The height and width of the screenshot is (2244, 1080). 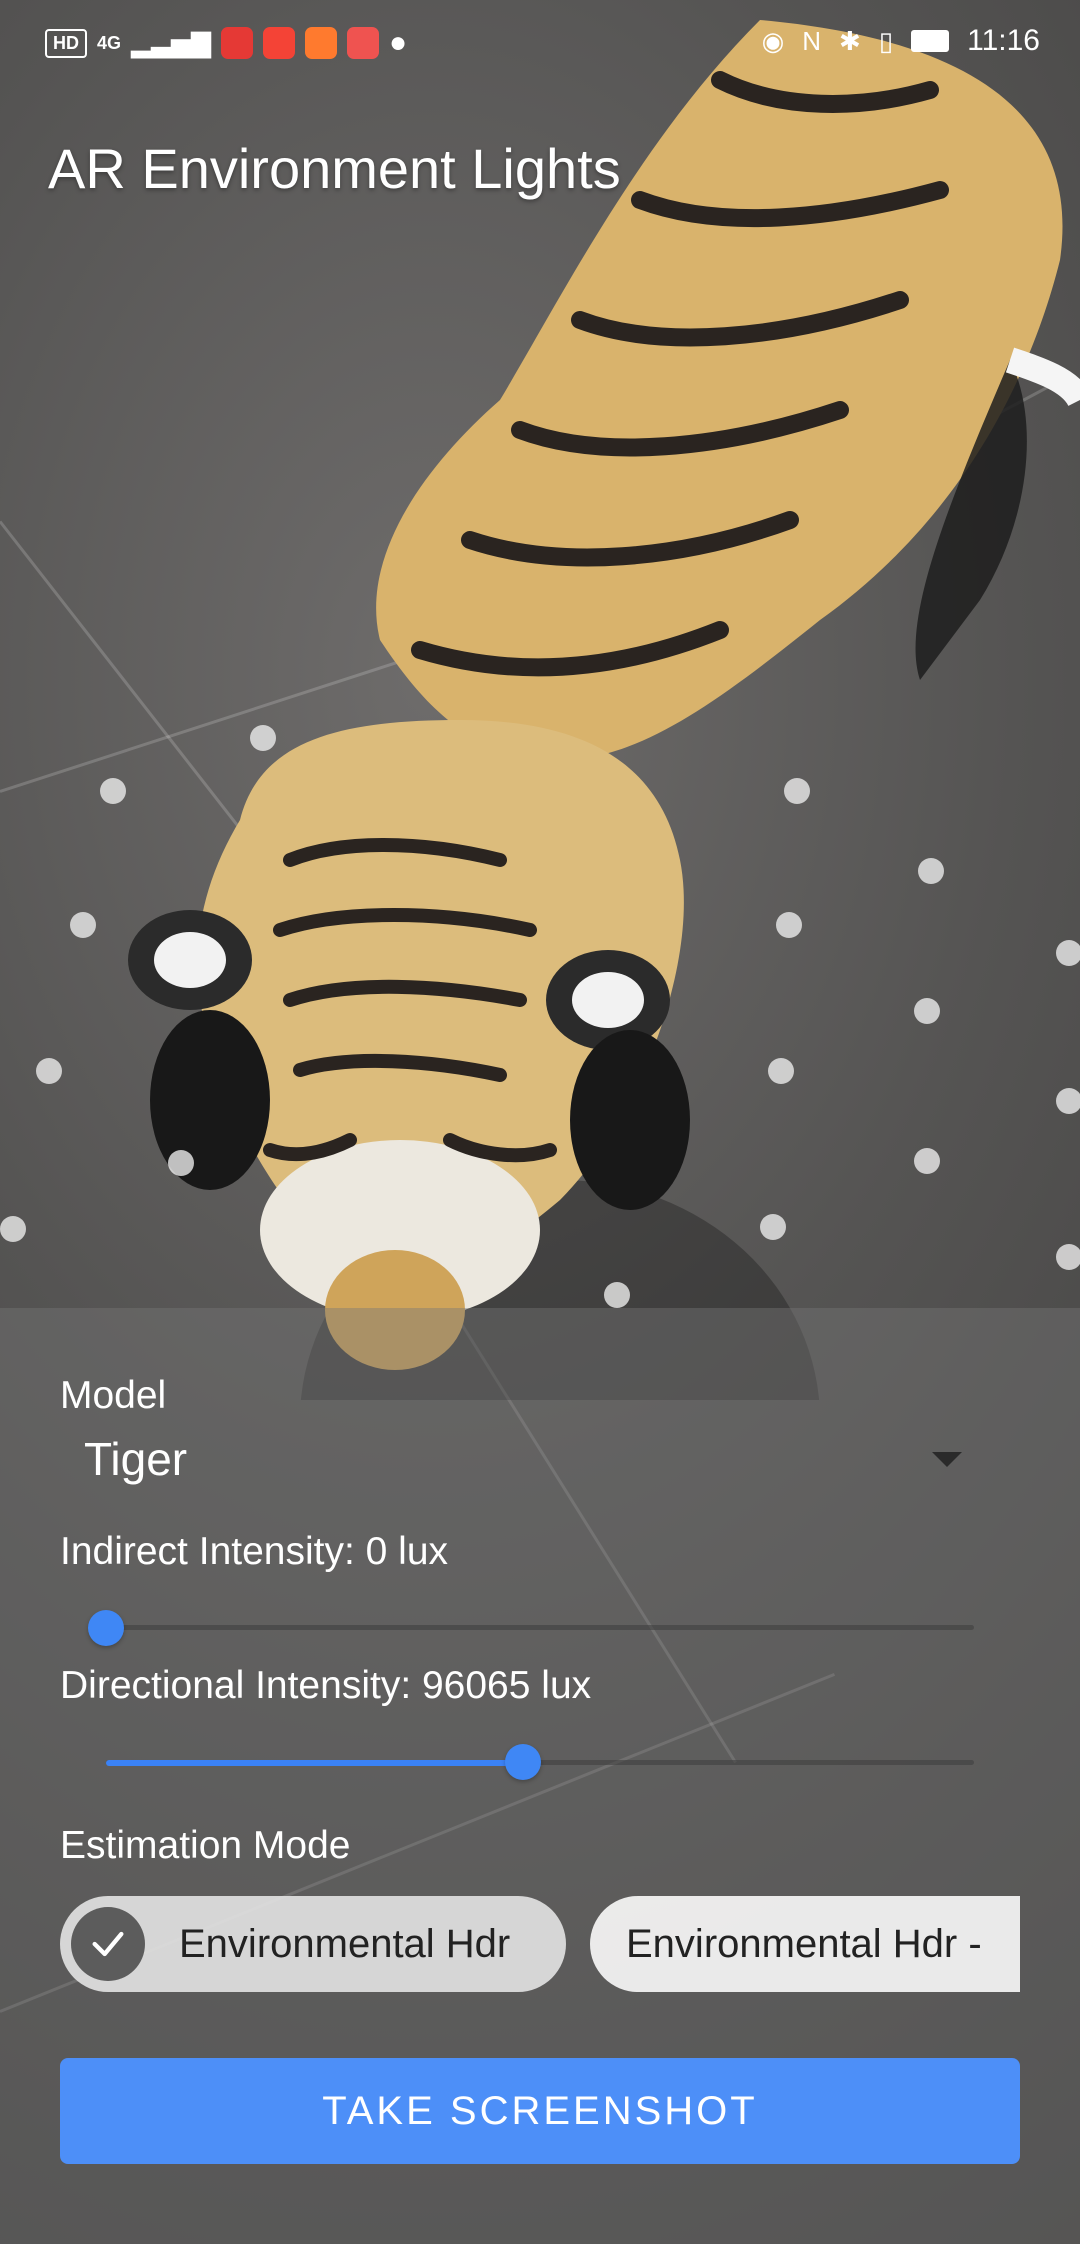 I want to click on chip-label: Environmental Hdr -, so click(x=804, y=1943).